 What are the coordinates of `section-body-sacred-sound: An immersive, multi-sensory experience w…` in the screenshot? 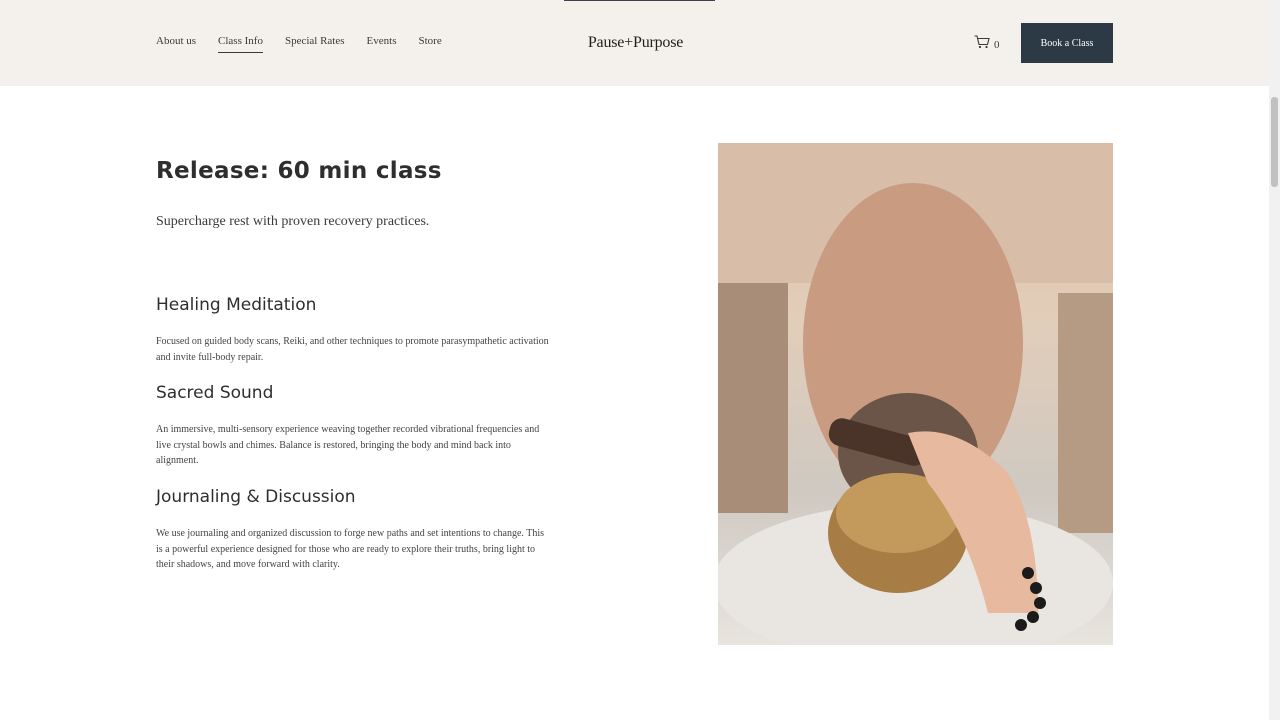 It's located at (348, 445).